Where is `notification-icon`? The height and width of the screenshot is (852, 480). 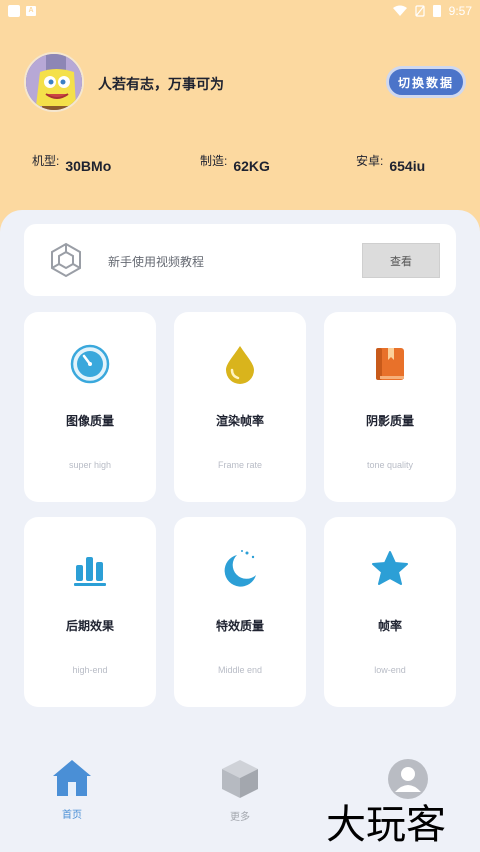
notification-icon is located at coordinates (14, 11).